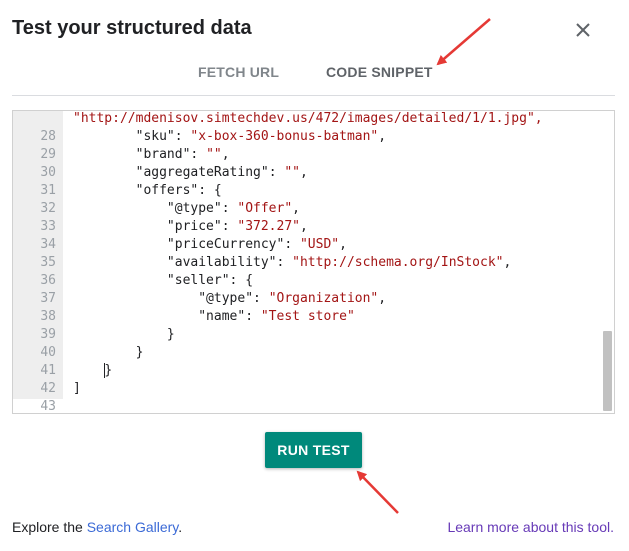 The height and width of the screenshot is (551, 629). What do you see at coordinates (323, 298) in the screenshot?
I see `string-token: "Organization"` at bounding box center [323, 298].